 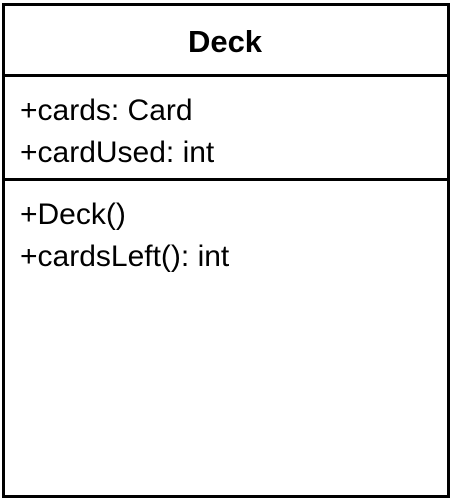 What do you see at coordinates (117, 152) in the screenshot?
I see `attribute-item: +cardUsed: int` at bounding box center [117, 152].